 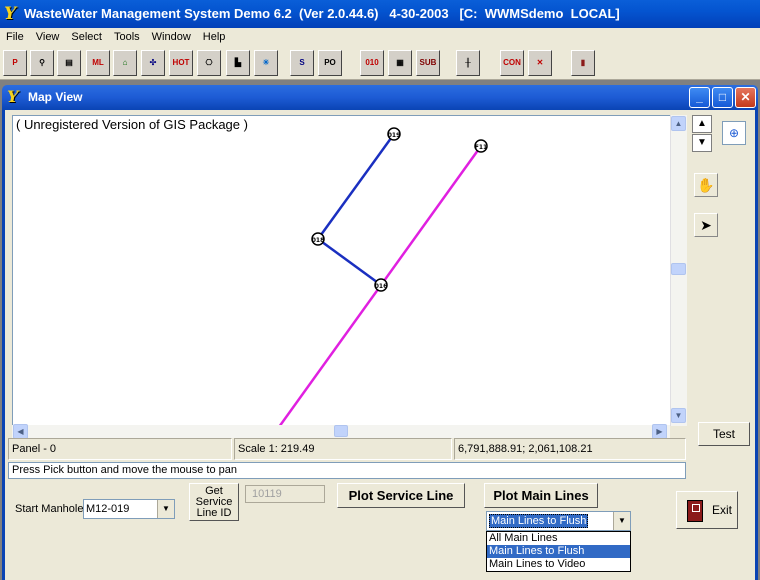 I want to click on scroll-left-icon: ◀, so click(x=20, y=431).